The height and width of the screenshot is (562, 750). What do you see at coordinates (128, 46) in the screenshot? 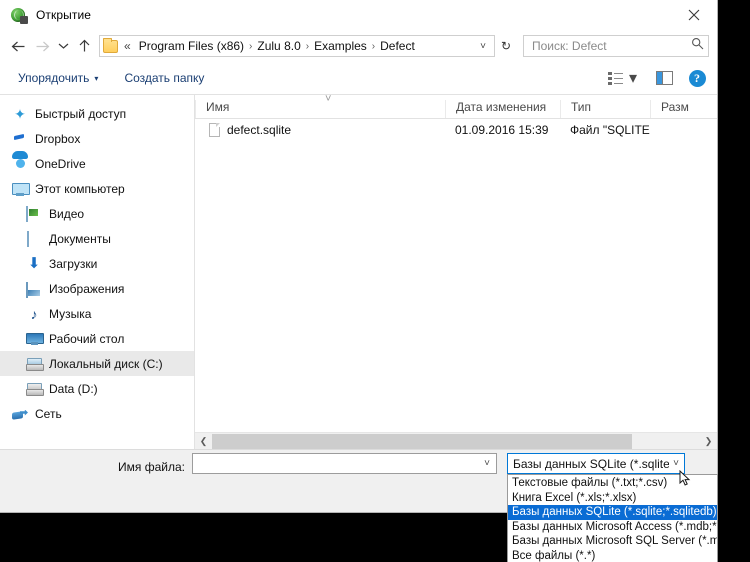
I see `breadcrumb-overflow: «` at bounding box center [128, 46].